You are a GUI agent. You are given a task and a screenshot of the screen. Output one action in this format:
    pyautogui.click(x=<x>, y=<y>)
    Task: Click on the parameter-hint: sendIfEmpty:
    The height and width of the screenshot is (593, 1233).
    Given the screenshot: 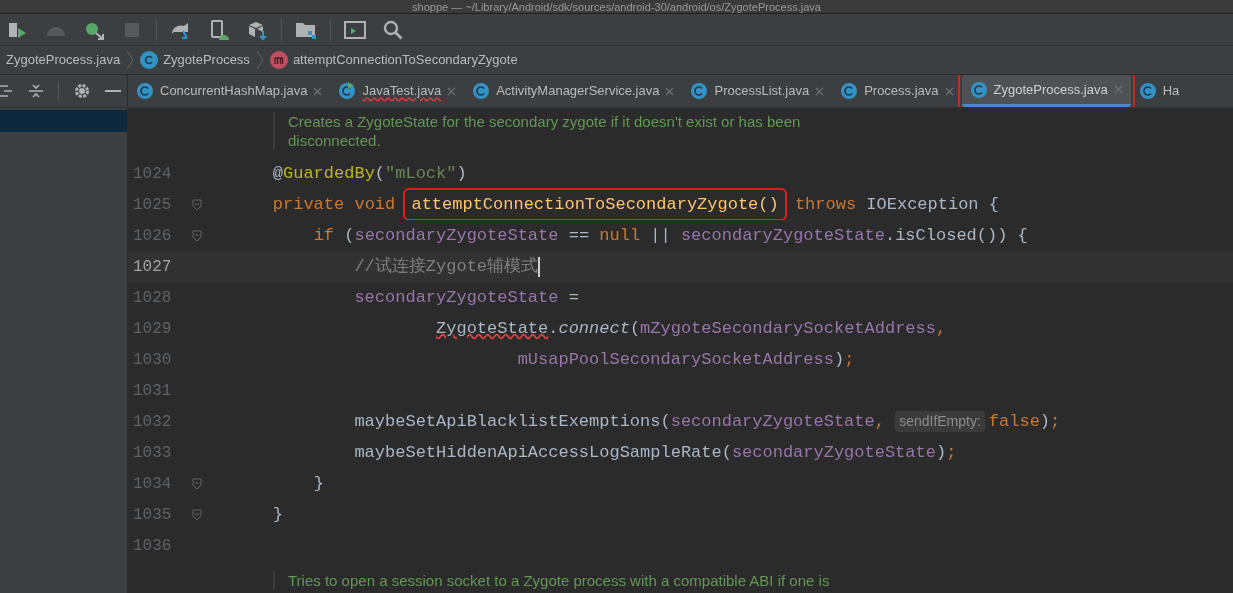 What is the action you would take?
    pyautogui.click(x=940, y=421)
    